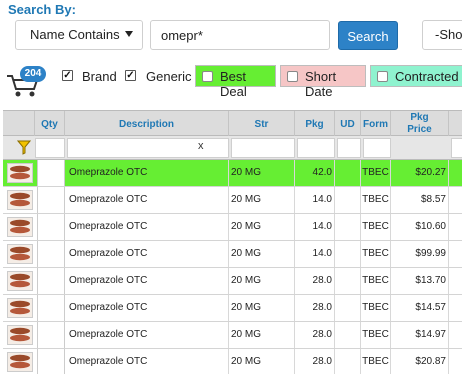 The height and width of the screenshot is (374, 462). What do you see at coordinates (292, 76) in the screenshot?
I see `short-date-checkbox` at bounding box center [292, 76].